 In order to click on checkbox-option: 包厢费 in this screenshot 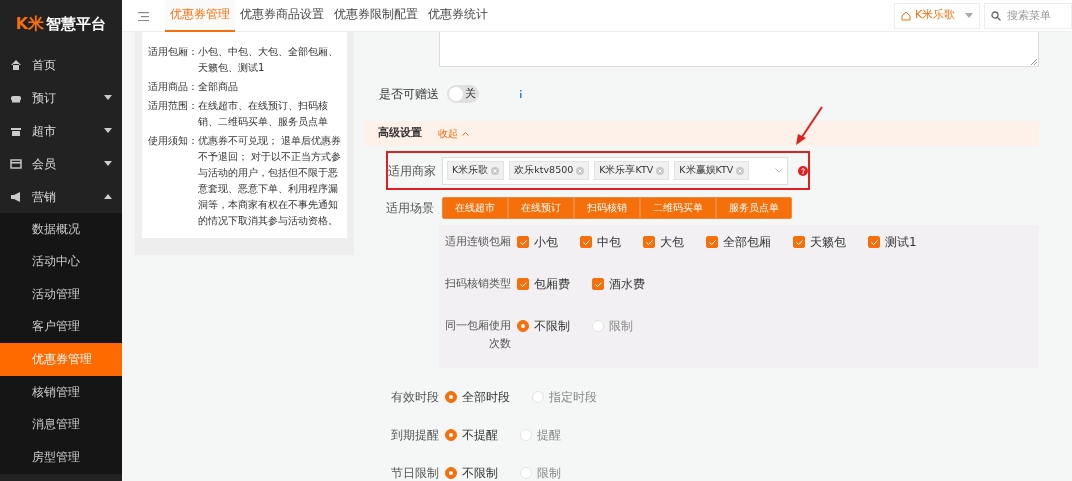, I will do `click(543, 284)`.